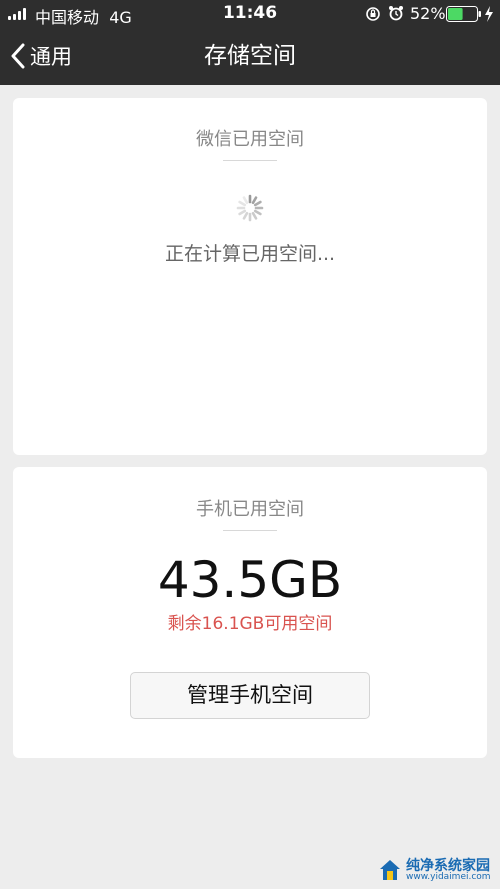  I want to click on nav-bar: 通用 存储空间, so click(250, 56).